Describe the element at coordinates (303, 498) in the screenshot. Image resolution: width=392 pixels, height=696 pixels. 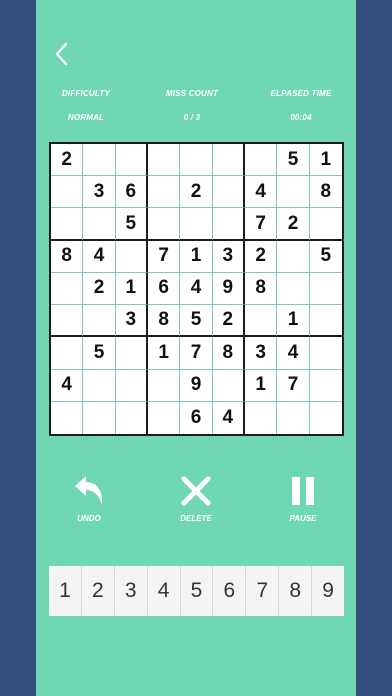
I see `pause-button: PAUSE` at that location.